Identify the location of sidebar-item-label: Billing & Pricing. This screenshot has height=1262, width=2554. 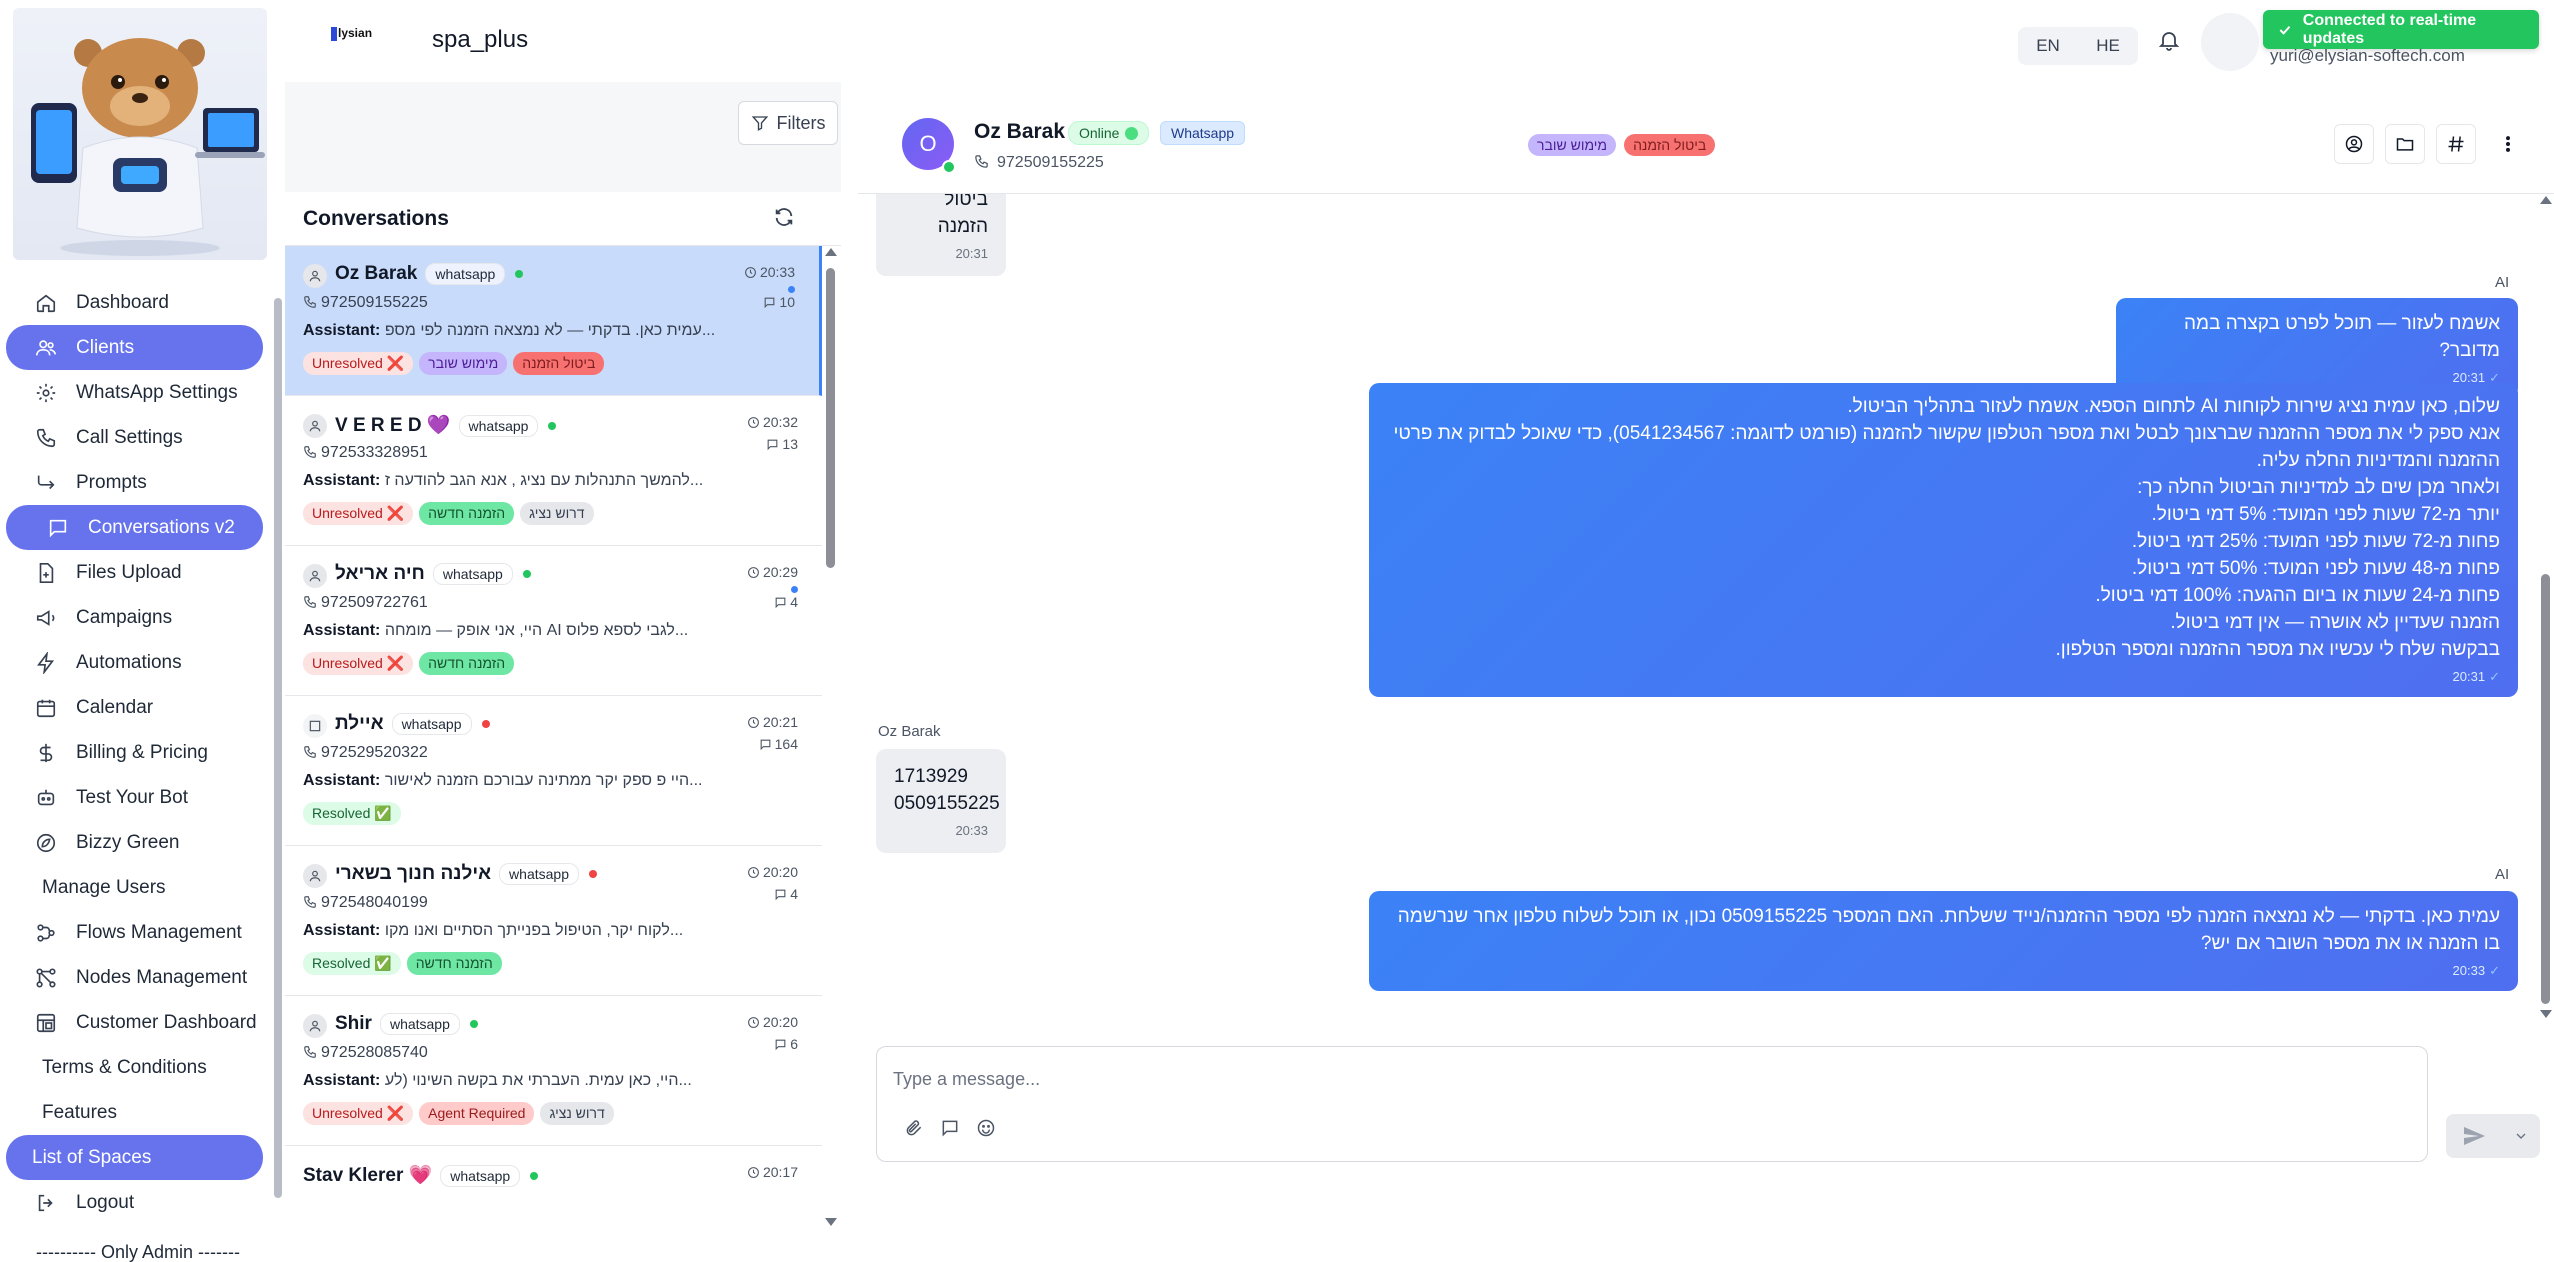
(142, 752).